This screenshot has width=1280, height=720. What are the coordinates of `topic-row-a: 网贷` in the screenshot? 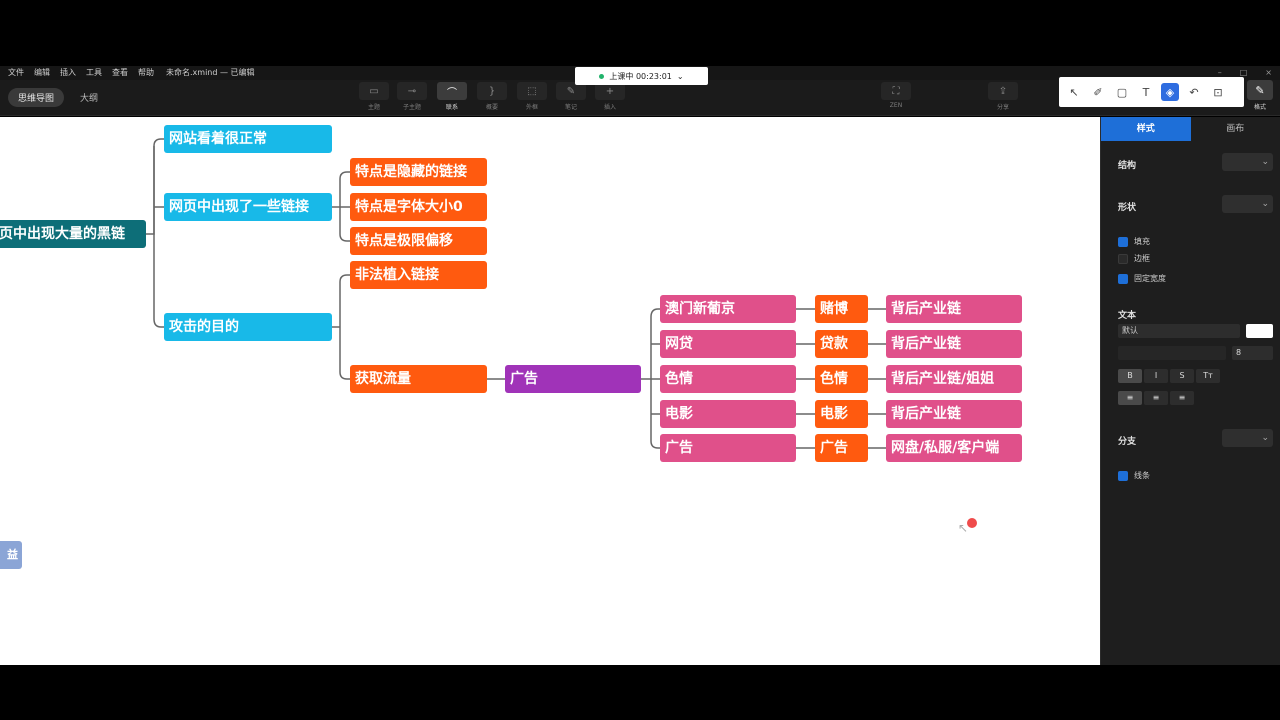 It's located at (728, 344).